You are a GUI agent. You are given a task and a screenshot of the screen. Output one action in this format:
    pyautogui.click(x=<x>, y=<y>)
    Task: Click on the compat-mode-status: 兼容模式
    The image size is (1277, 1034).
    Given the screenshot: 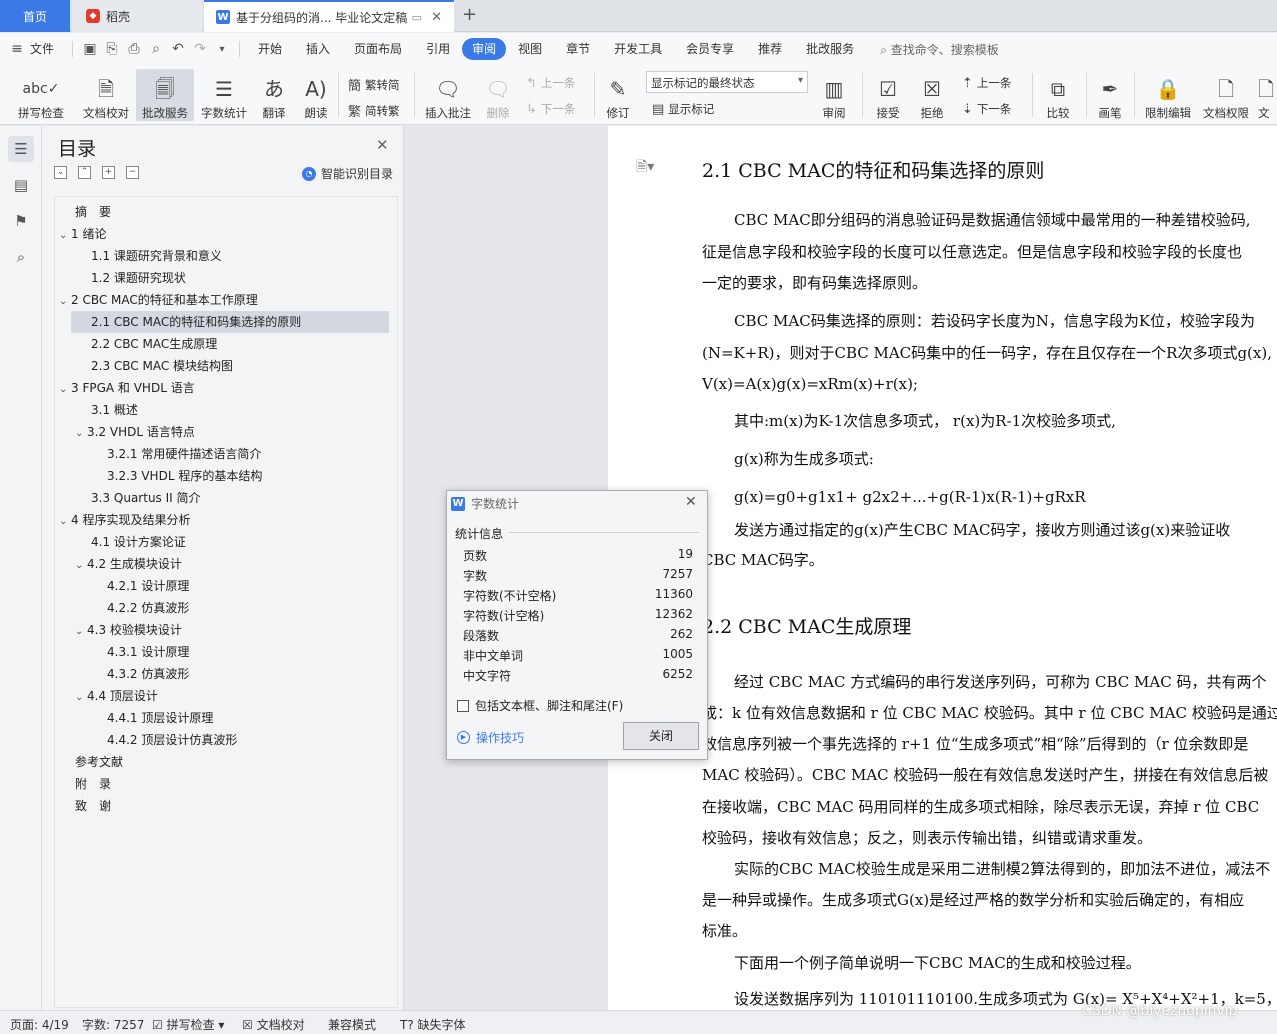 What is the action you would take?
    pyautogui.click(x=352, y=1024)
    